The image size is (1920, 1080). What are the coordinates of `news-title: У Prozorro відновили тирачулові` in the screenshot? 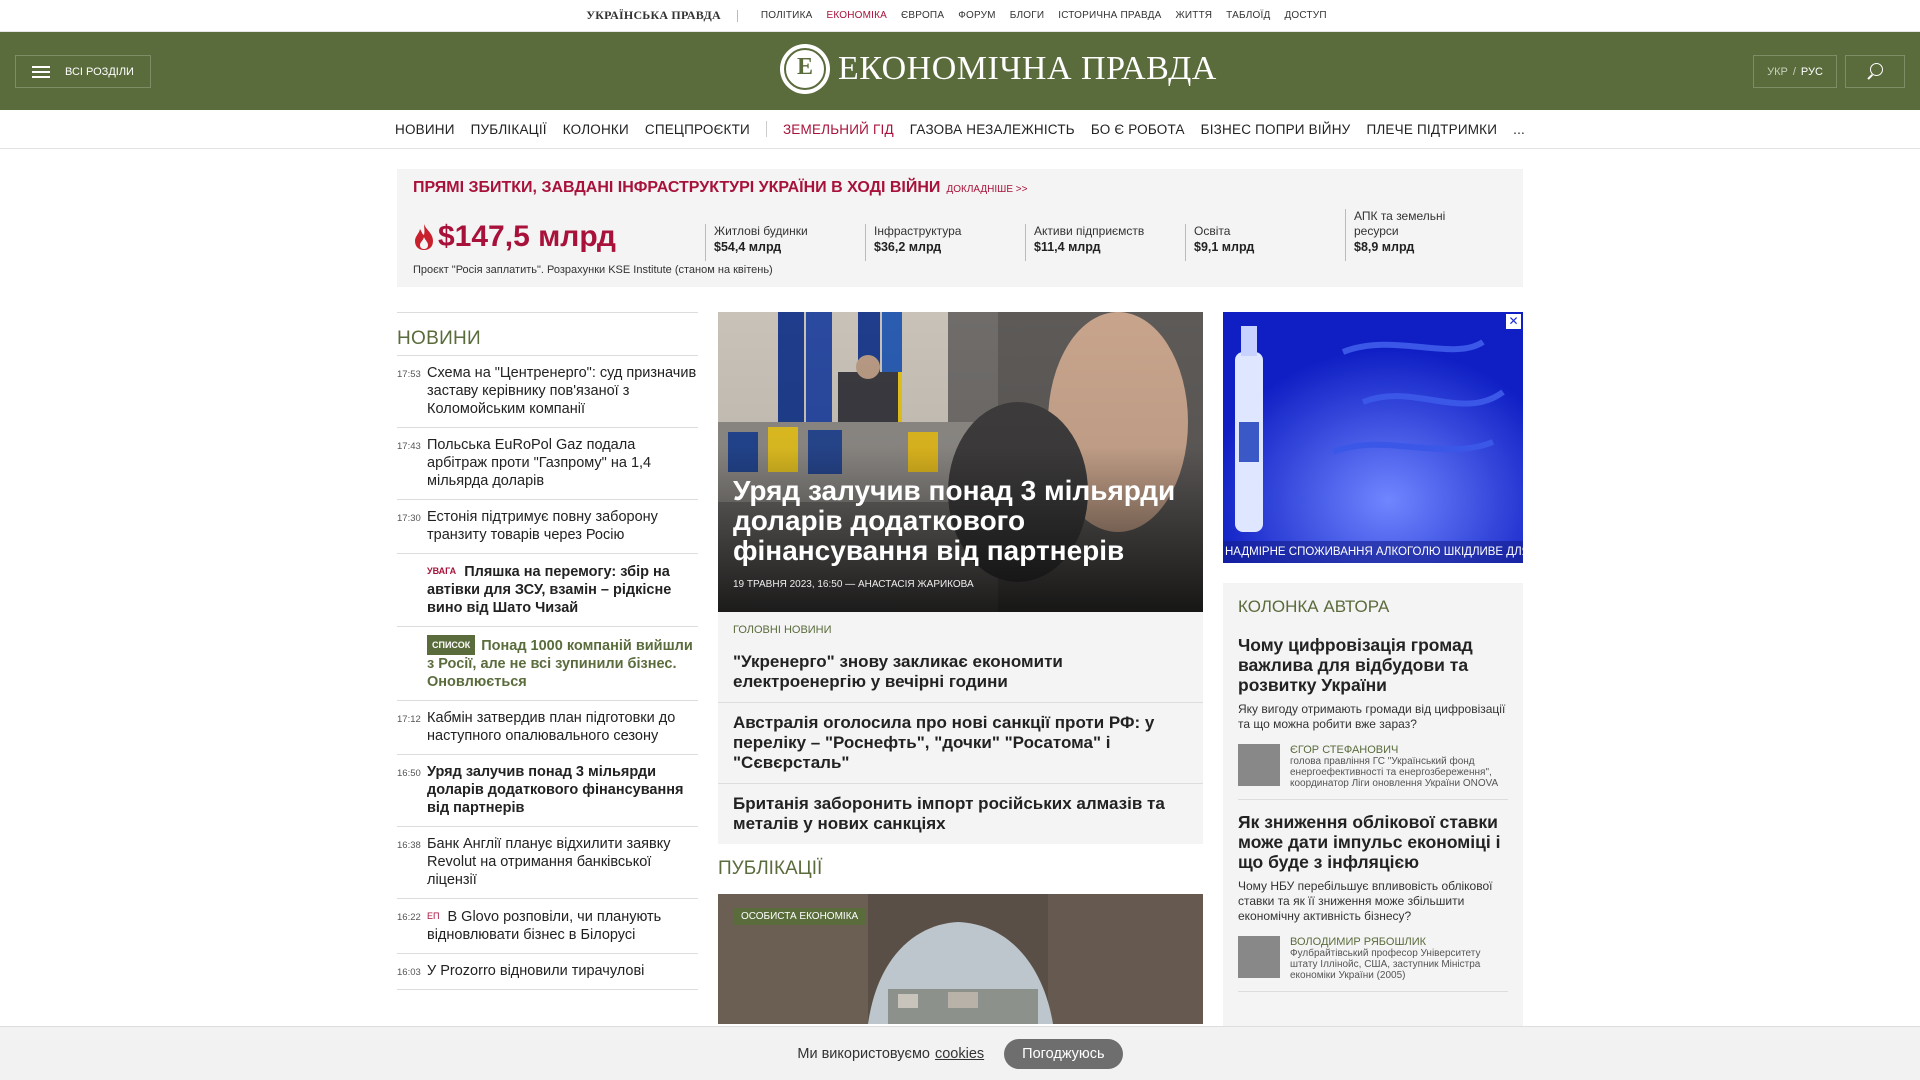 It's located at (562, 971).